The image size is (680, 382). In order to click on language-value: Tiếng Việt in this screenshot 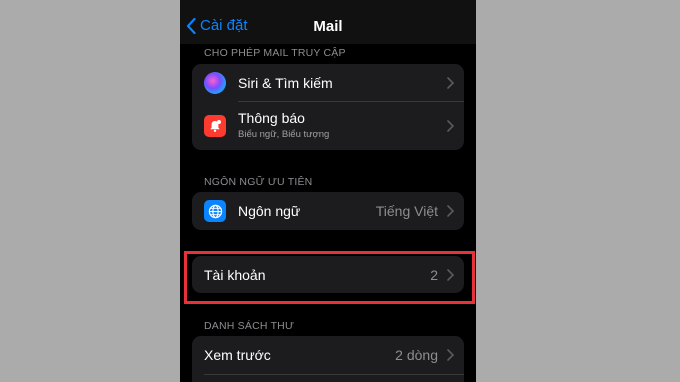, I will do `click(406, 211)`.